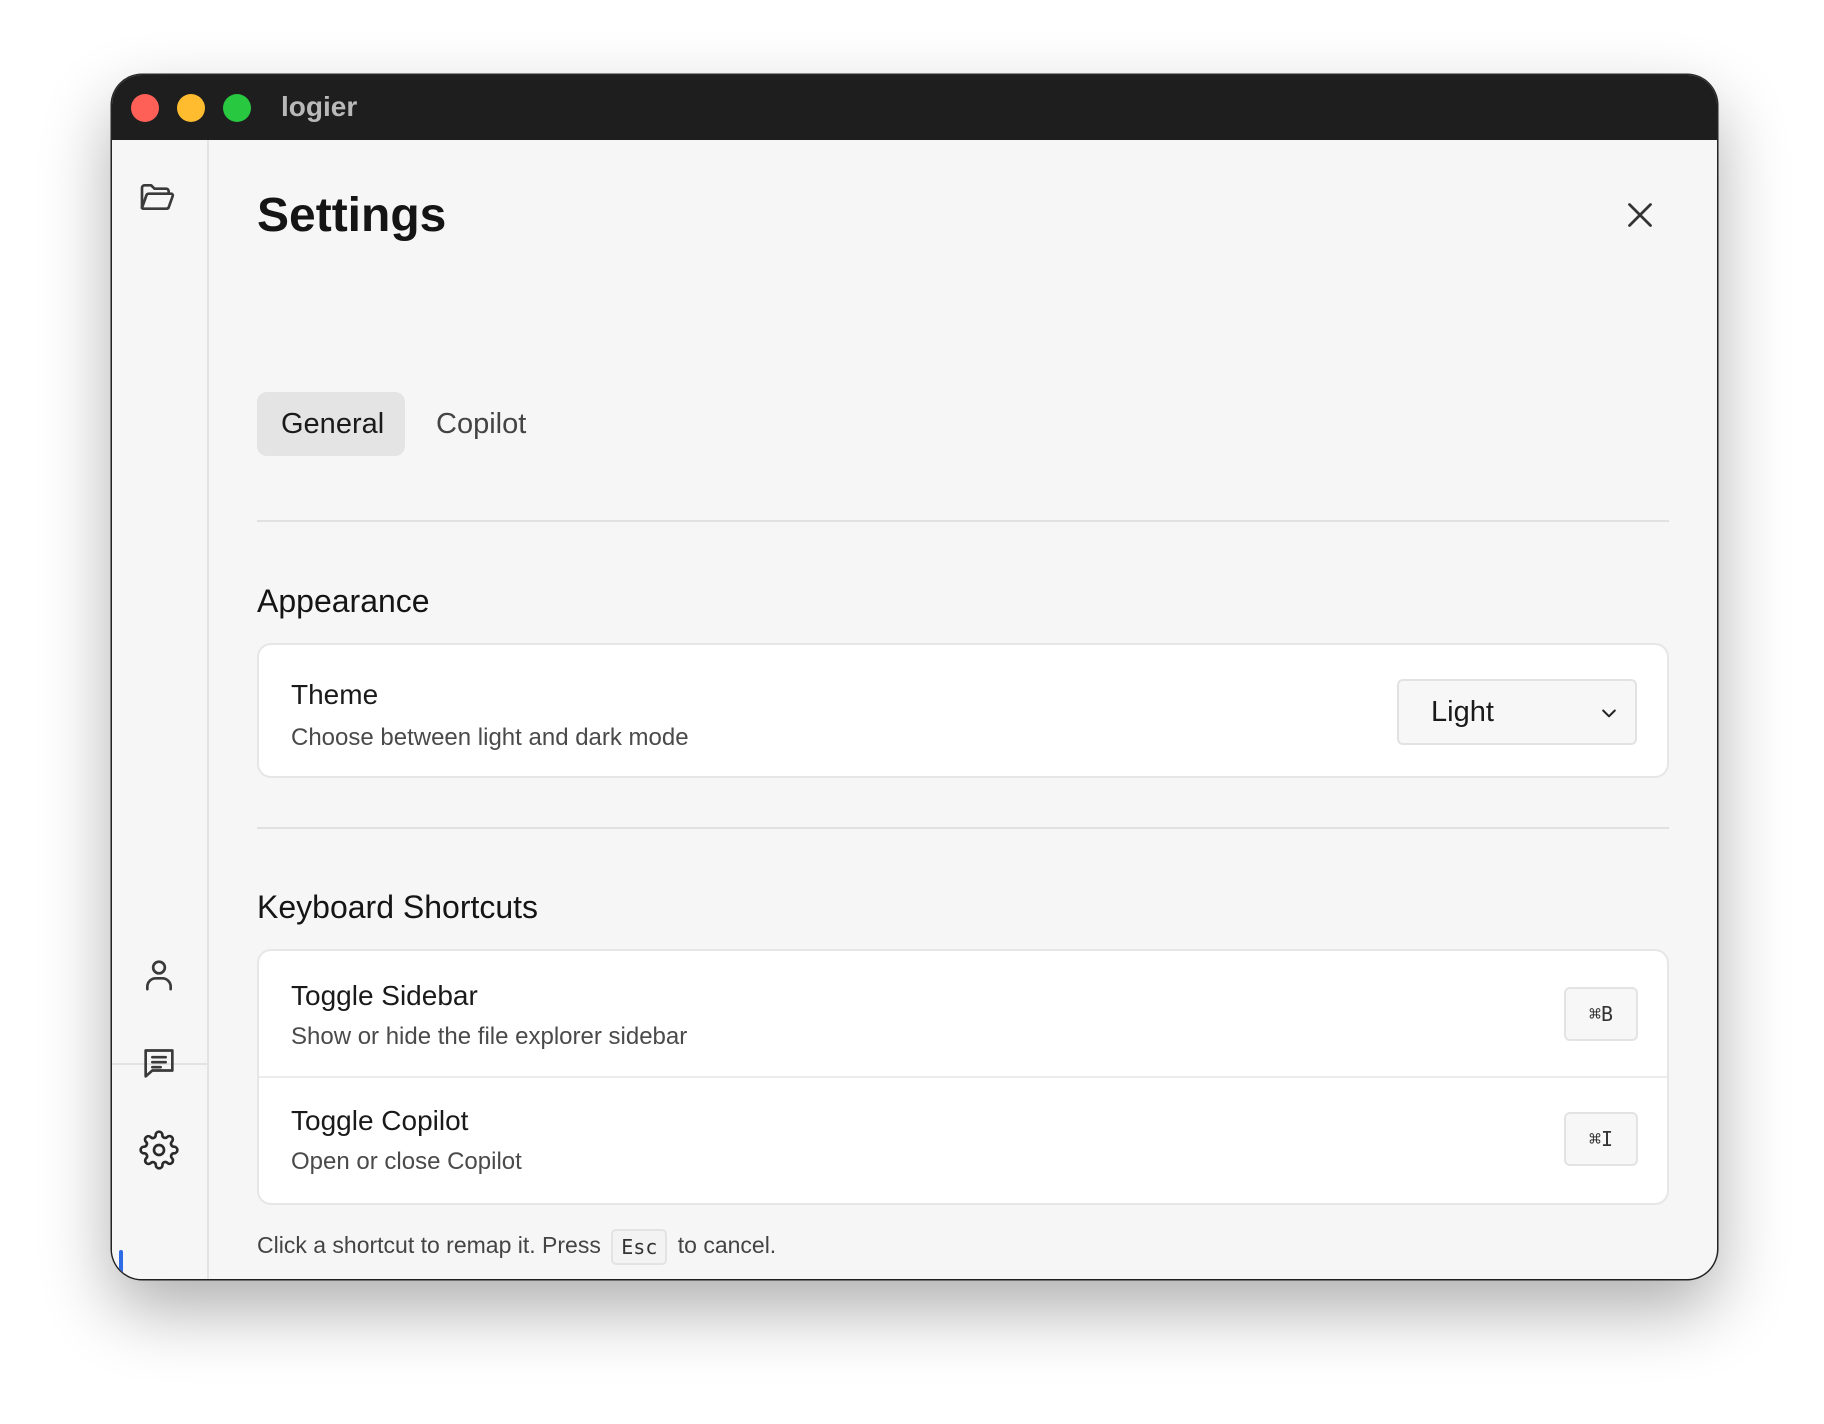 Image resolution: width=1824 pixels, height=1424 pixels. I want to click on chat-icon, so click(159, 1063).